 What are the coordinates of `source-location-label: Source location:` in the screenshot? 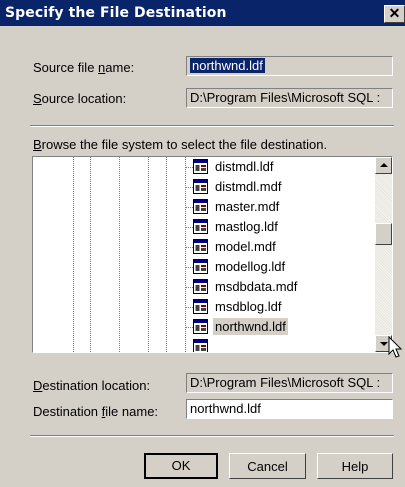 It's located at (80, 98).